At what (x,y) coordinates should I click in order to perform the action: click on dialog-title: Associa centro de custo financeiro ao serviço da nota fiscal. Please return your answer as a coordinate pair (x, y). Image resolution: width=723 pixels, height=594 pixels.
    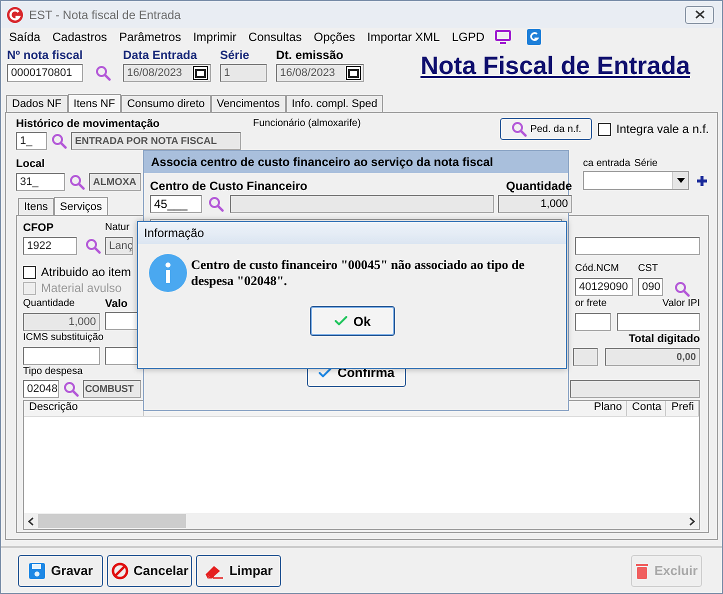
    Looking at the image, I should click on (356, 162).